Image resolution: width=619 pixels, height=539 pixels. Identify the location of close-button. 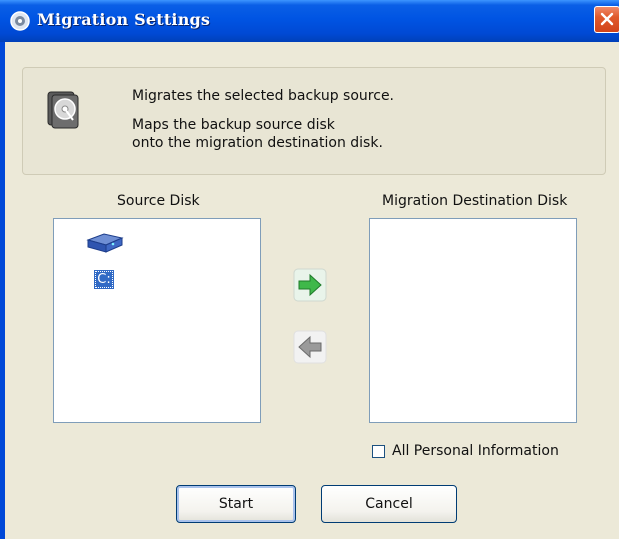
(606, 19).